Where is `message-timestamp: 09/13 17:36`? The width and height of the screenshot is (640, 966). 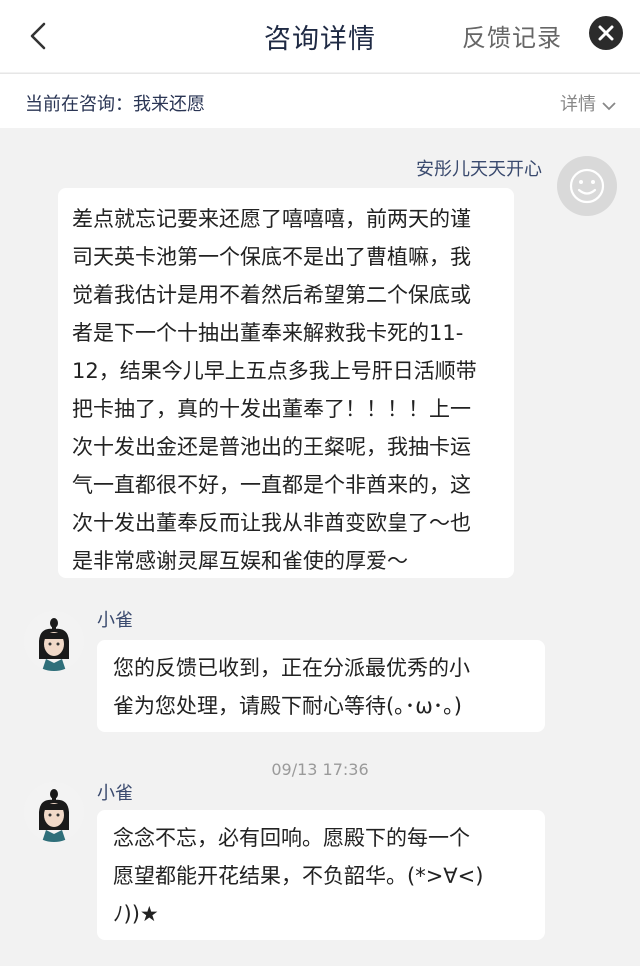
message-timestamp: 09/13 17:36 is located at coordinates (320, 769).